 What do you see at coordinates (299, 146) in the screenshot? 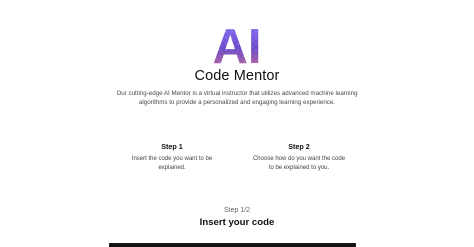
I see `step-2-title: Step 2` at bounding box center [299, 146].